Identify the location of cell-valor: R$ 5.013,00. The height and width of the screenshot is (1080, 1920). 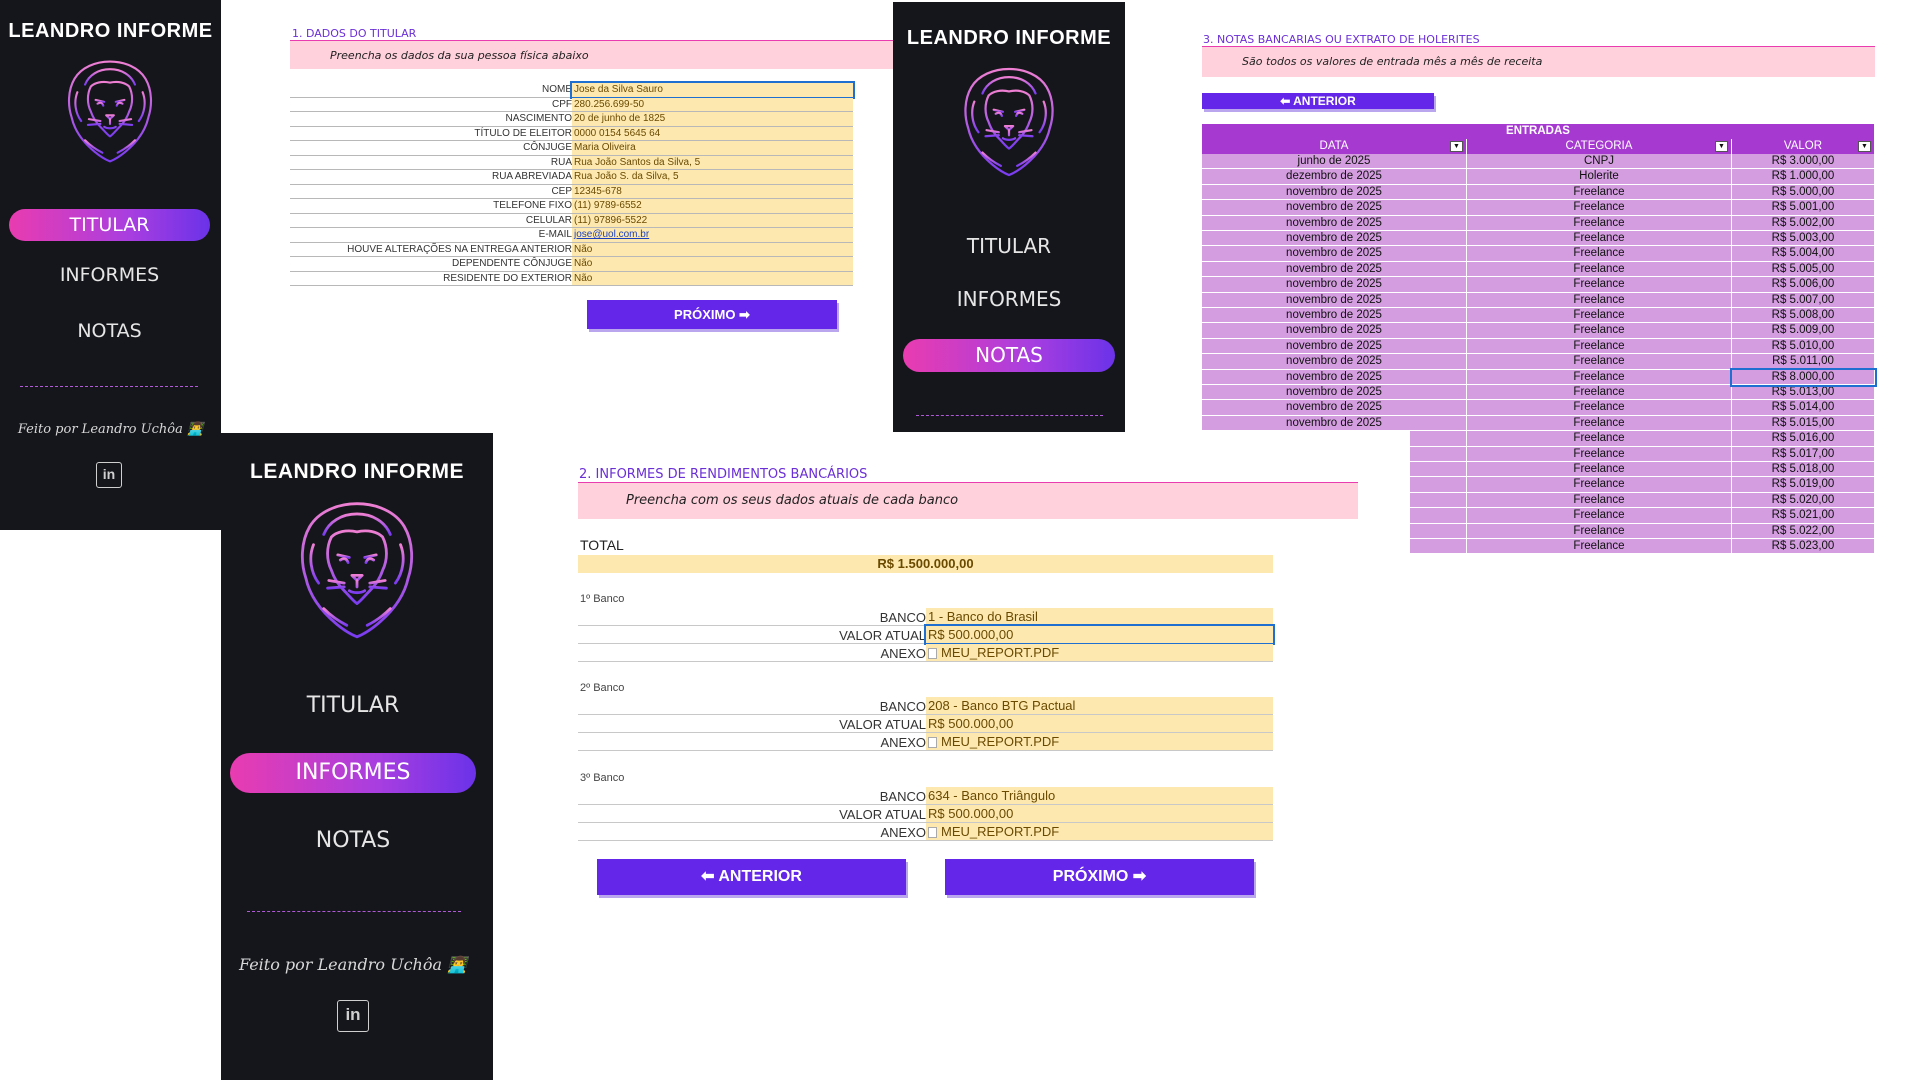
(1803, 393).